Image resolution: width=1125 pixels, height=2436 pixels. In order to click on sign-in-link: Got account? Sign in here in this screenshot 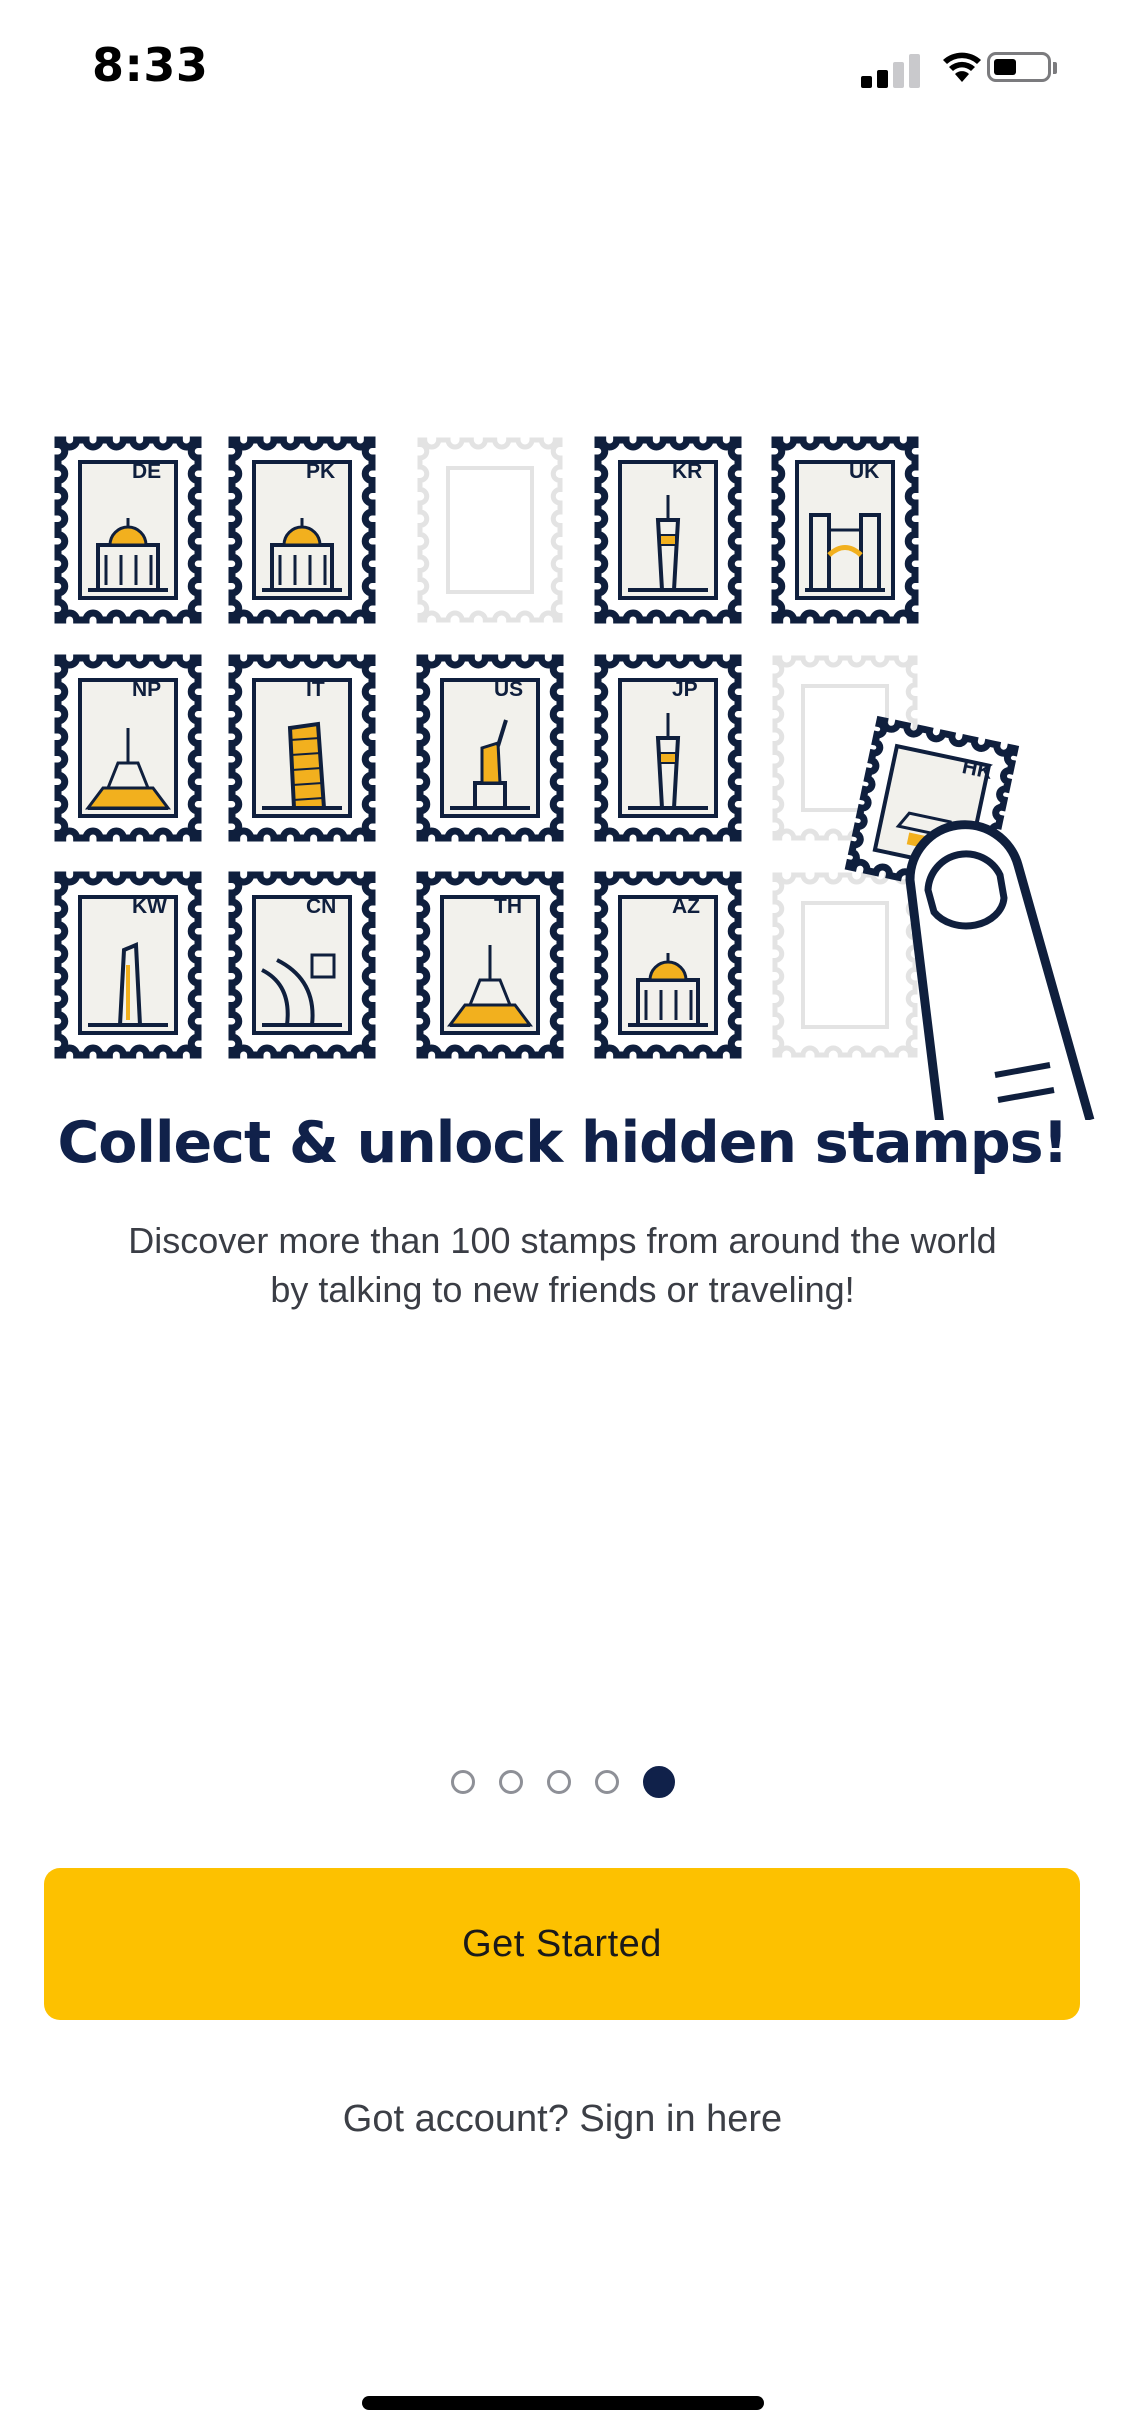, I will do `click(562, 2119)`.